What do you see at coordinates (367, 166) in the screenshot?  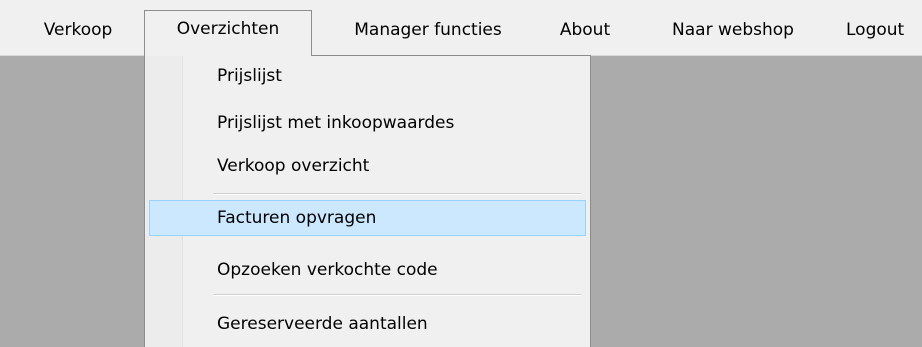 I see `menu-item-verkoop-overzicht: Verkoop overzicht` at bounding box center [367, 166].